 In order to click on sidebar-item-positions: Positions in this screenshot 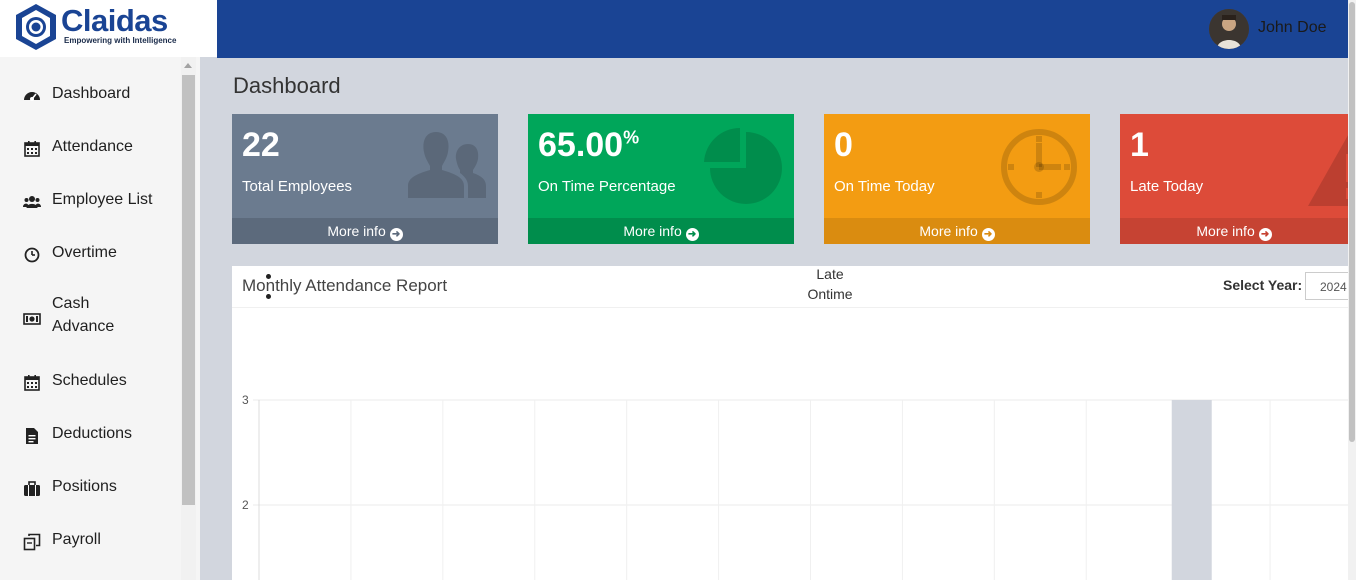, I will do `click(90, 487)`.